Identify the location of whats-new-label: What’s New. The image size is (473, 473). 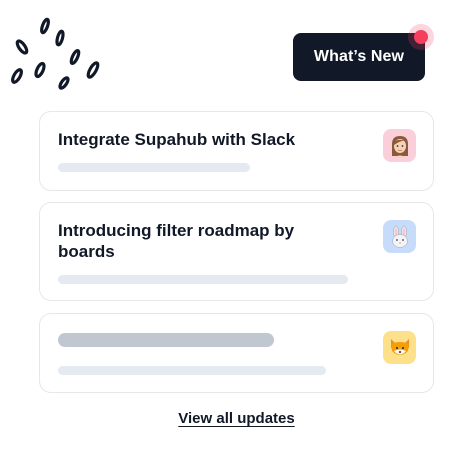
(359, 56).